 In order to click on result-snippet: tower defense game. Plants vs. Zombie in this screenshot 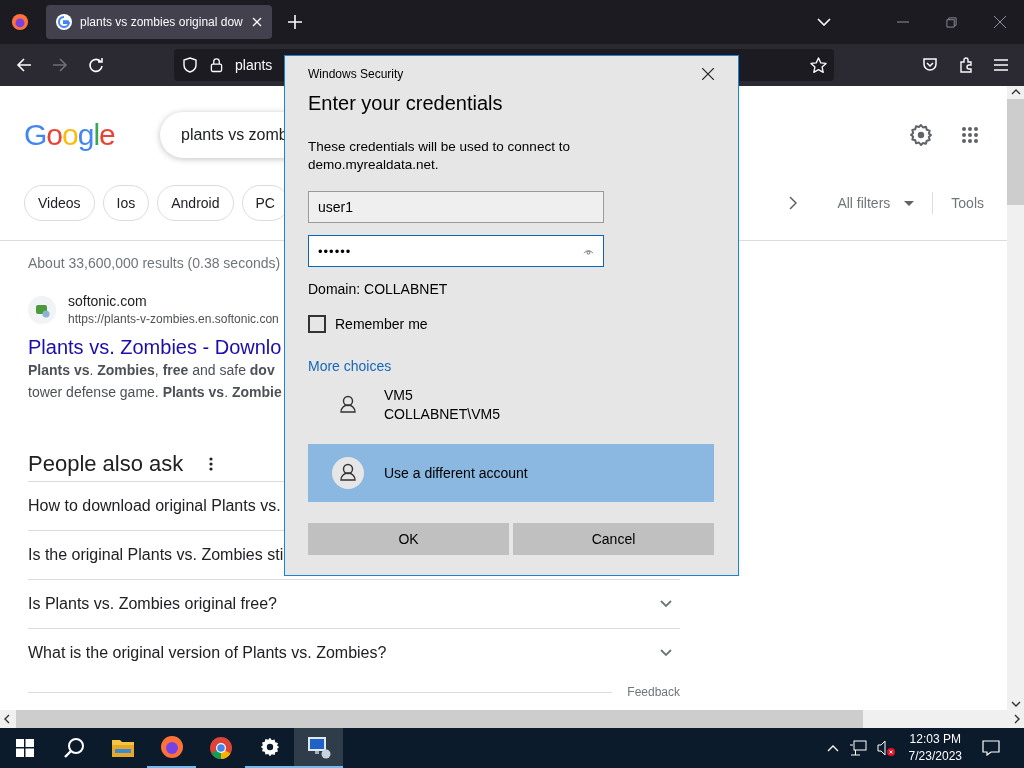, I will do `click(155, 392)`.